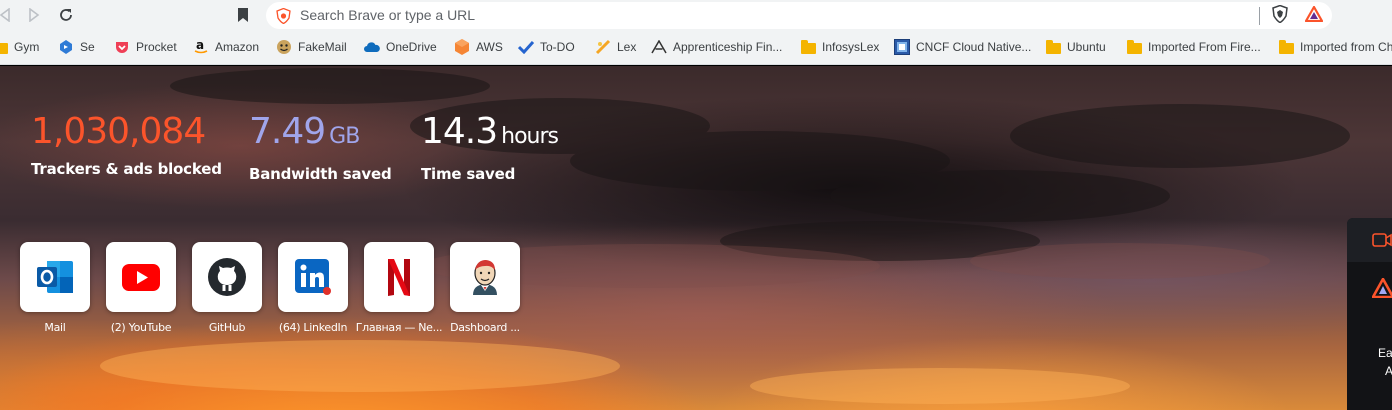 Image resolution: width=1392 pixels, height=410 pixels. Describe the element at coordinates (546, 47) in the screenshot. I see `bookmark-todo: To-DO` at that location.